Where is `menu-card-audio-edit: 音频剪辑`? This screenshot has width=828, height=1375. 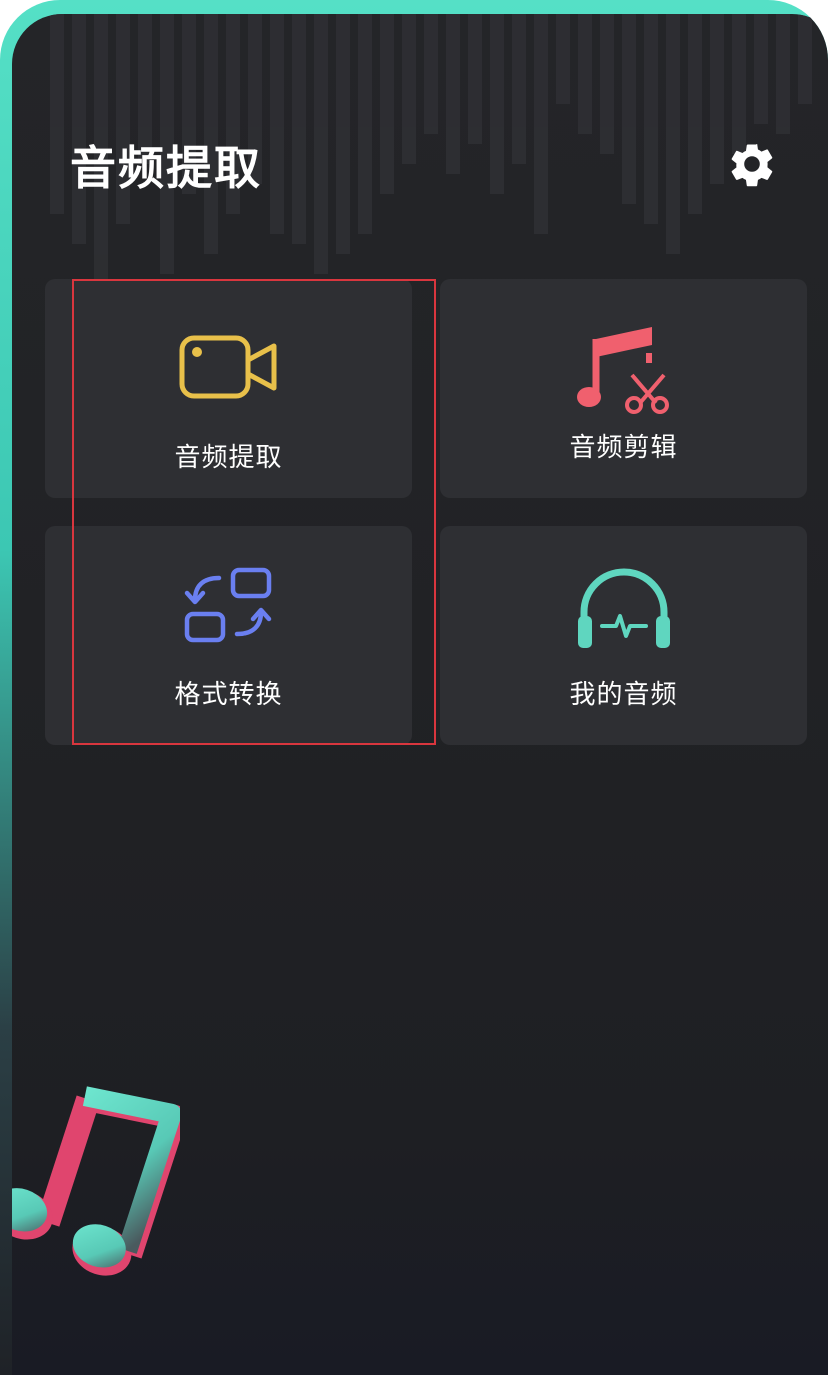
menu-card-audio-edit: 音频剪辑 is located at coordinates (623, 388).